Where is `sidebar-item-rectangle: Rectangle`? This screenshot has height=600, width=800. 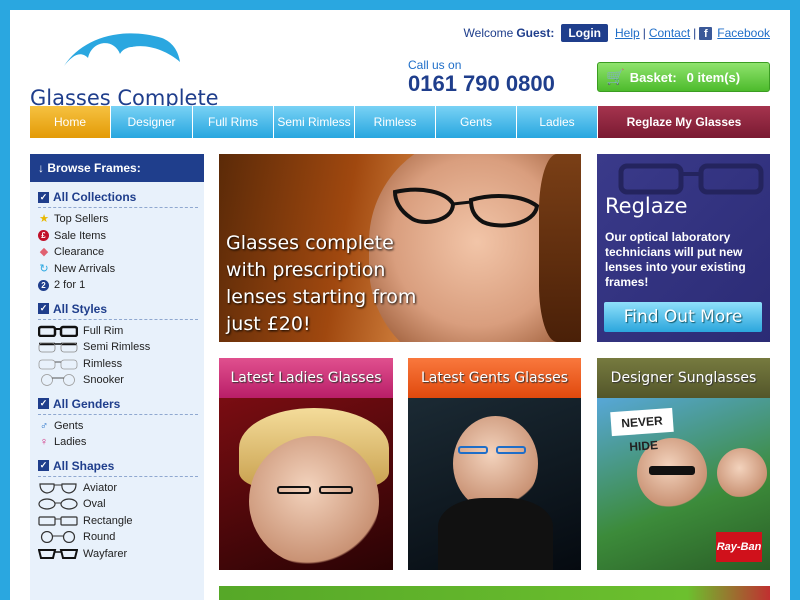
sidebar-item-rectangle: Rectangle is located at coordinates (118, 521).